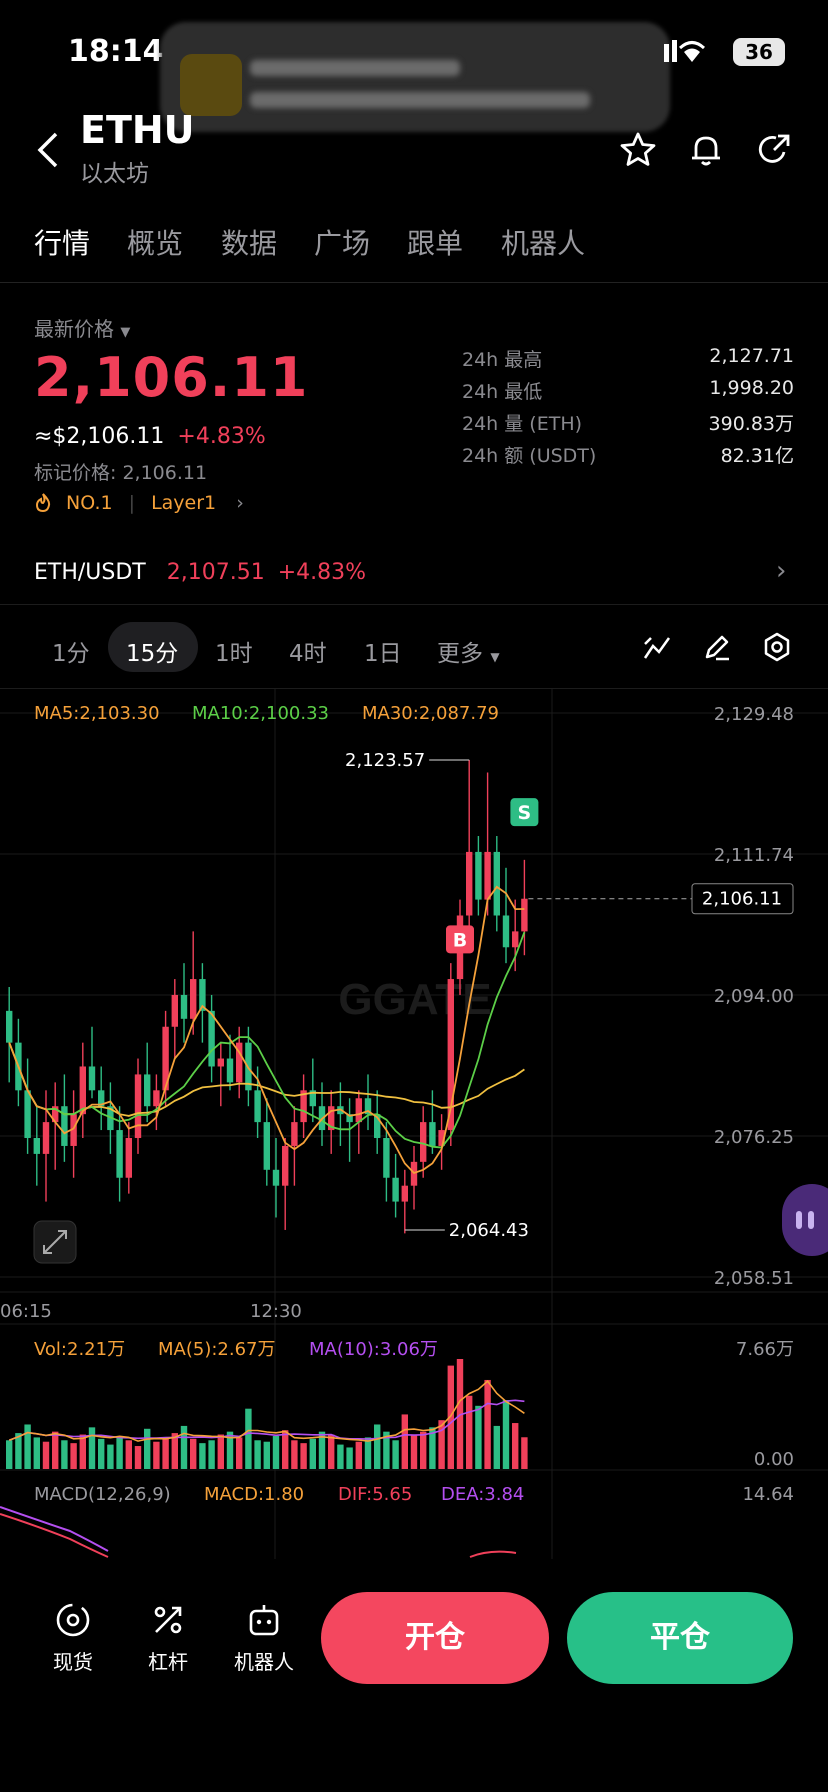 This screenshot has width=828, height=1792. What do you see at coordinates (685, 51) in the screenshot?
I see `signal-wifi-icon` at bounding box center [685, 51].